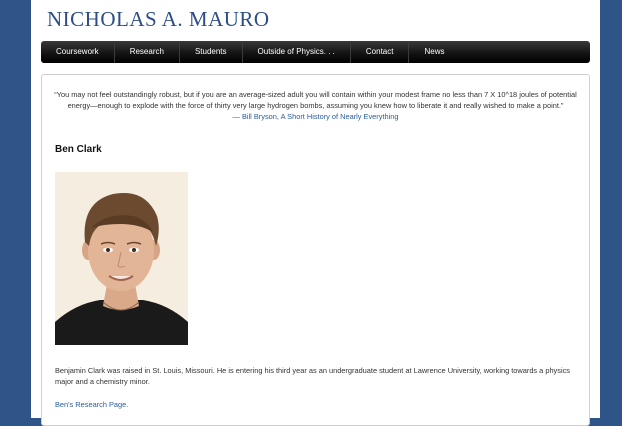  What do you see at coordinates (237, 116) in the screenshot?
I see `quote-dash: —` at bounding box center [237, 116].